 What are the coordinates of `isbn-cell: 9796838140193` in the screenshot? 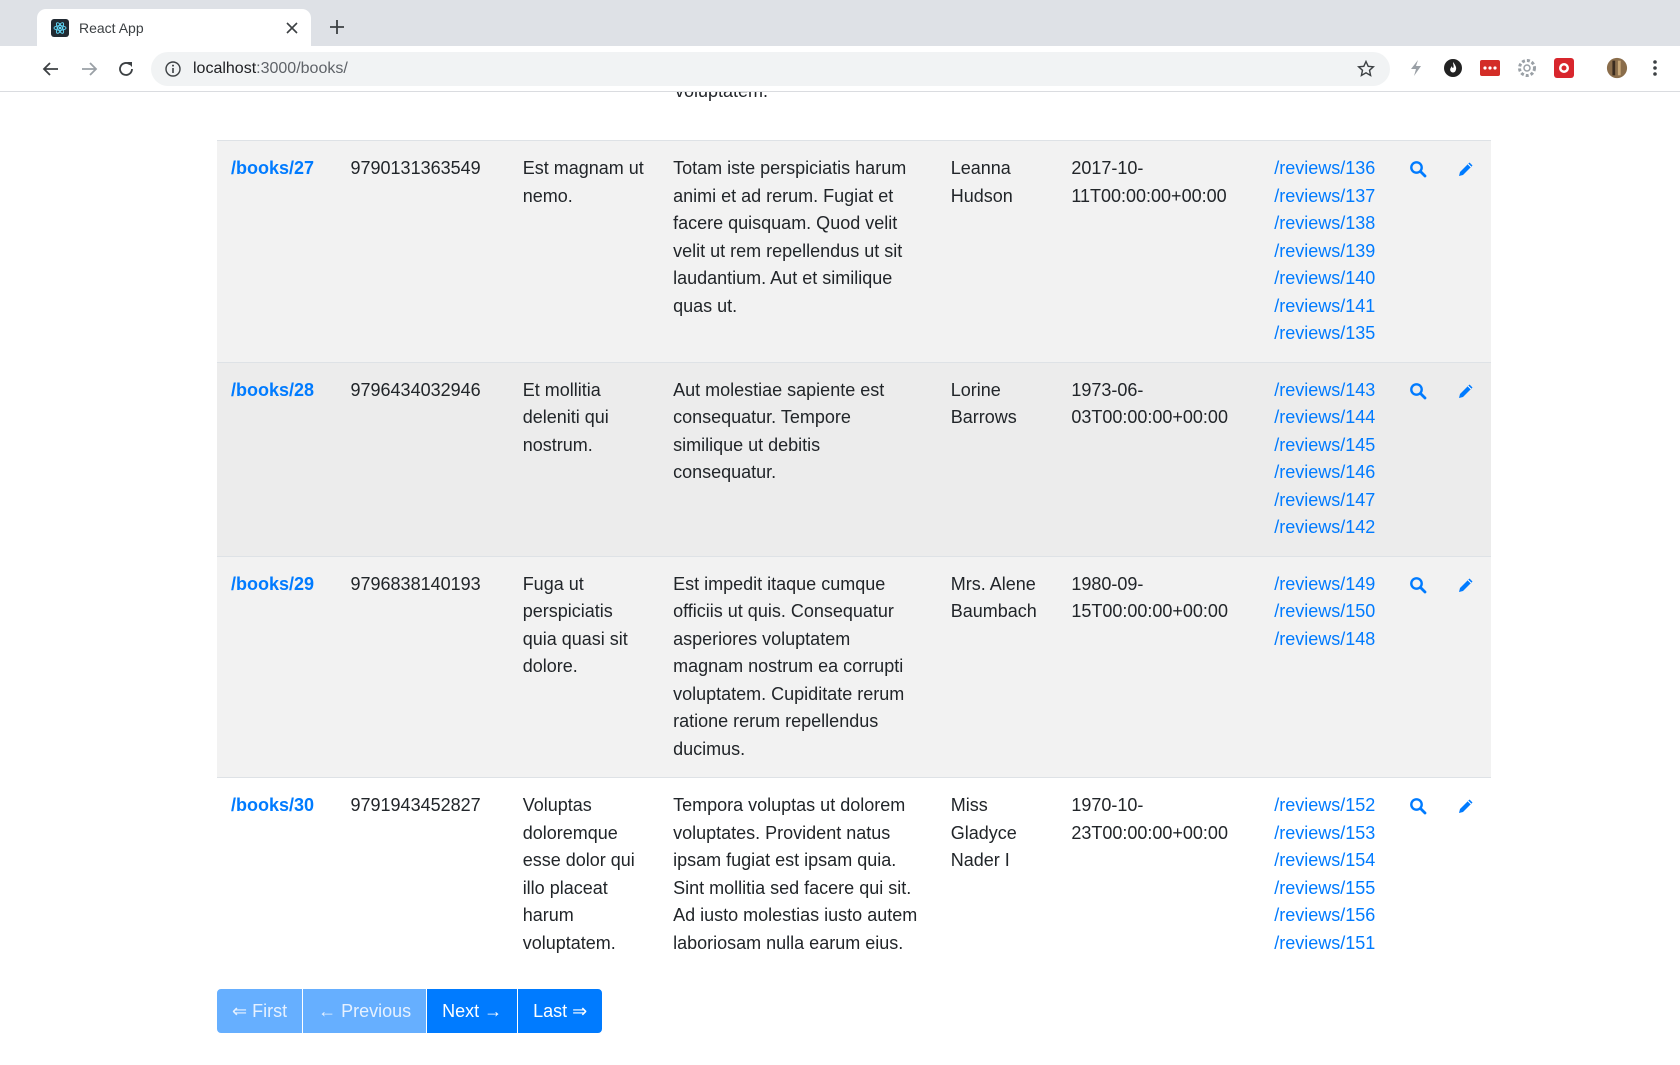 It's located at (422, 666).